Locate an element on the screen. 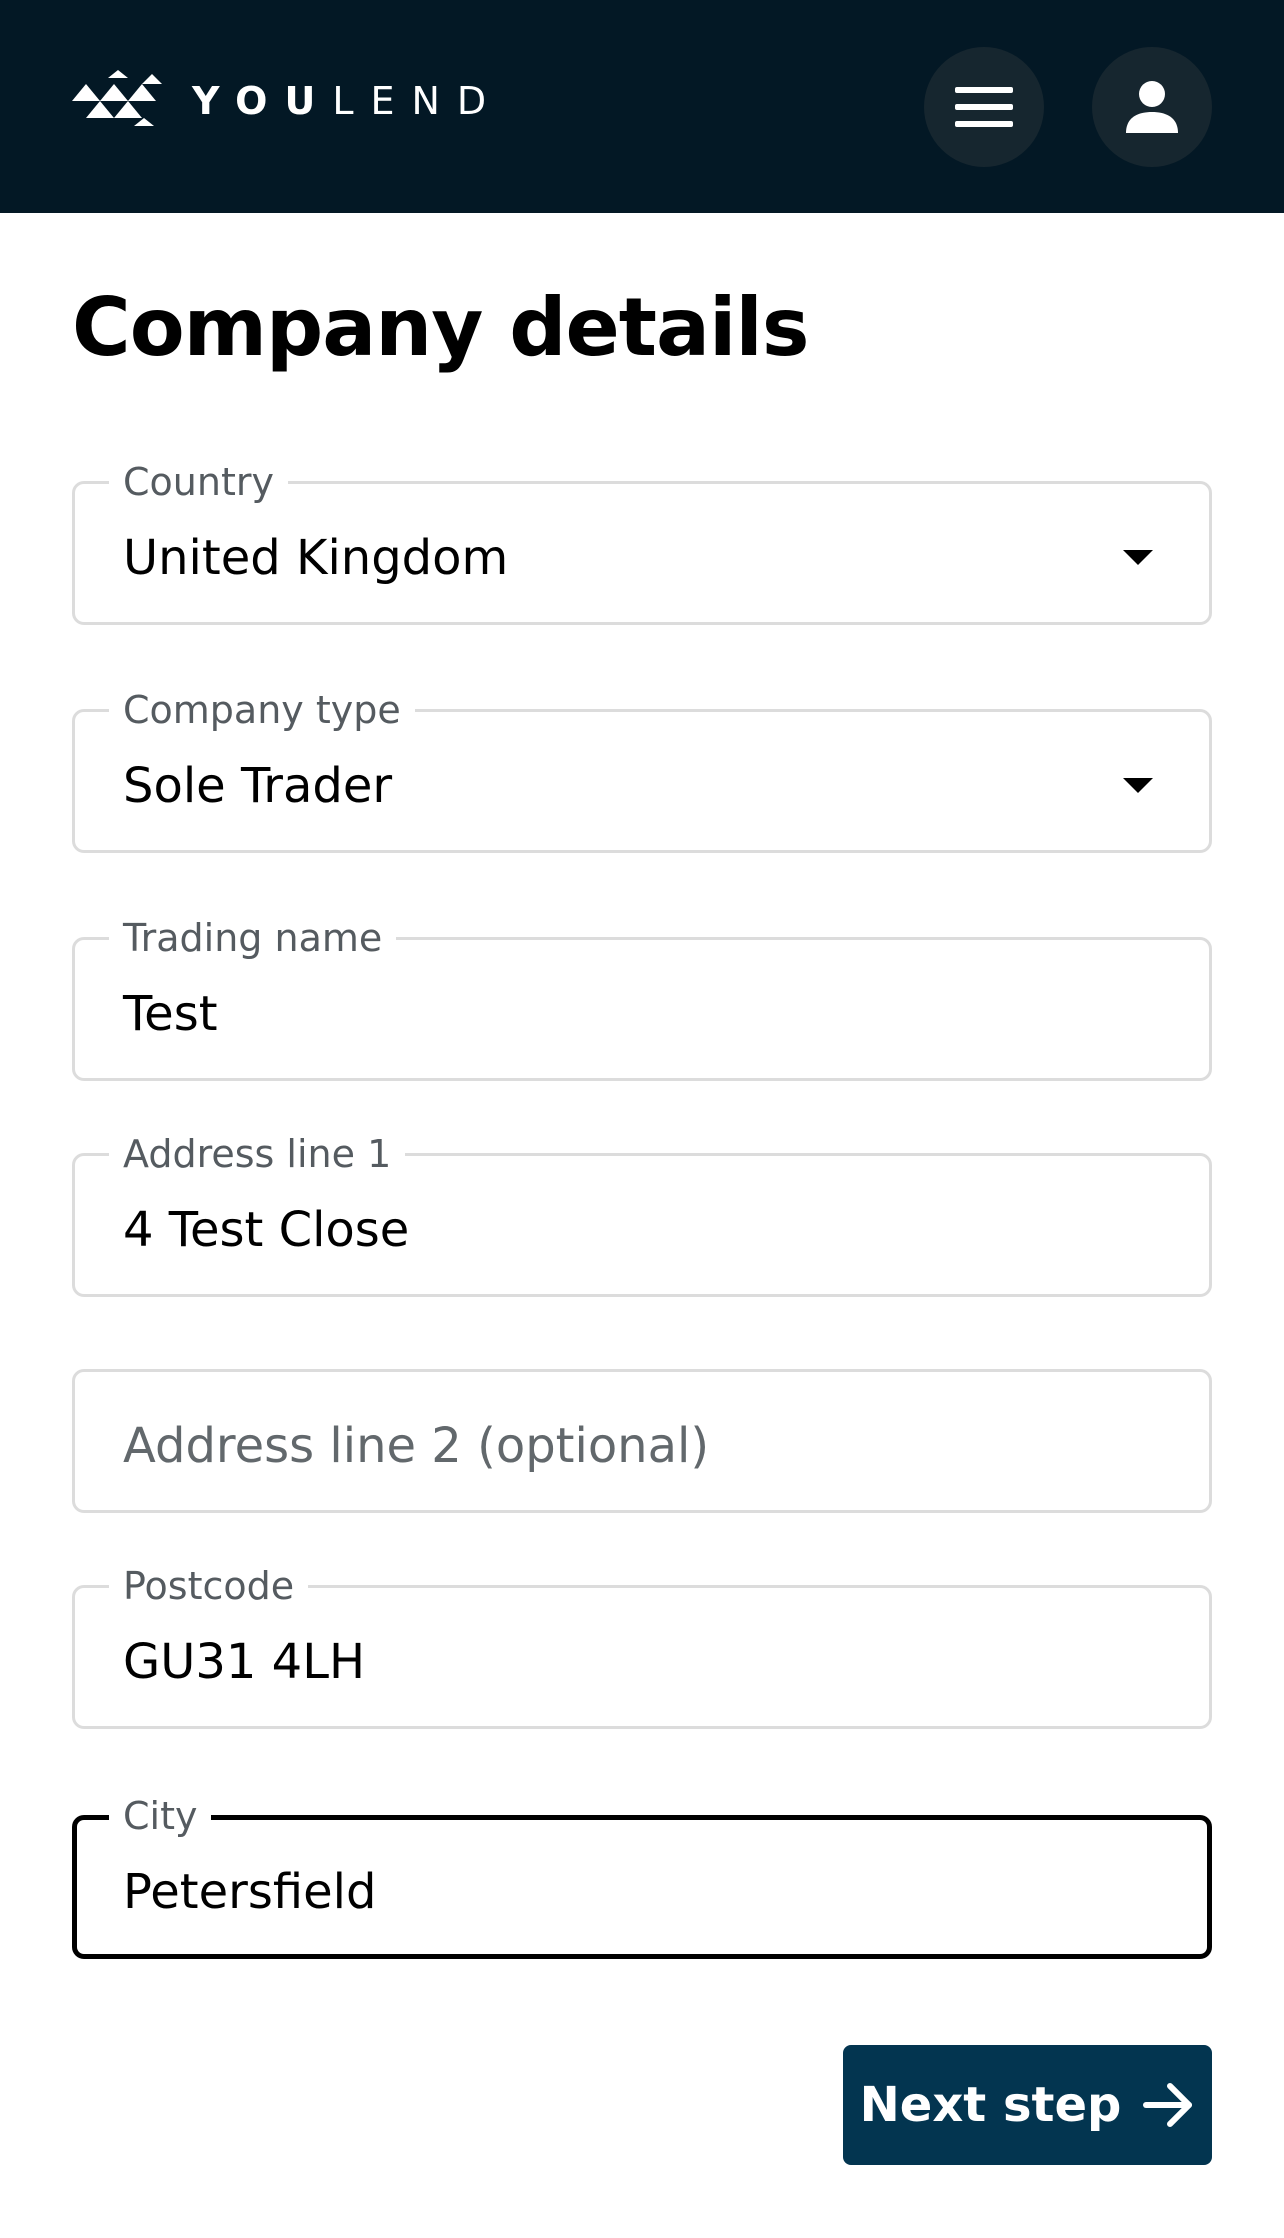 This screenshot has height=2238, width=1284. youlend-wordmark: YOU LEND is located at coordinates (347, 101).